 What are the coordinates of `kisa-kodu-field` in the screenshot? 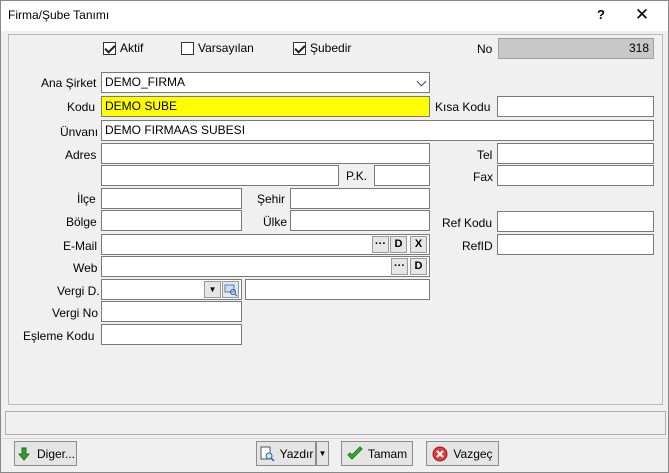 It's located at (575, 106).